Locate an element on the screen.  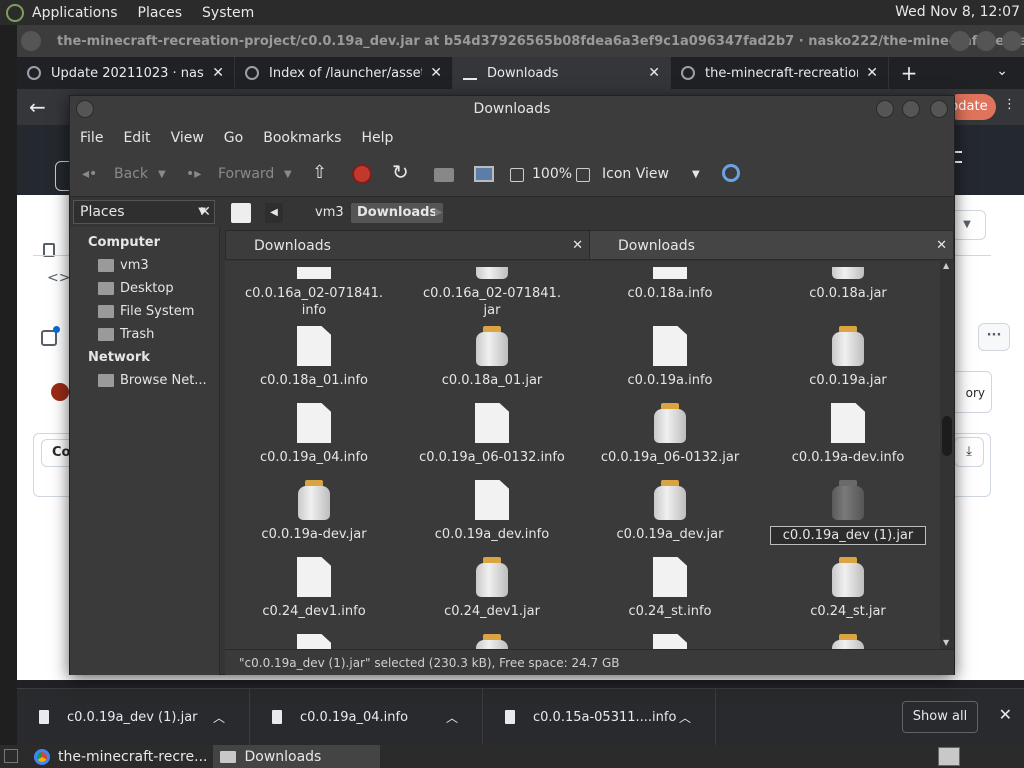
search-icon is located at coordinates (731, 173).